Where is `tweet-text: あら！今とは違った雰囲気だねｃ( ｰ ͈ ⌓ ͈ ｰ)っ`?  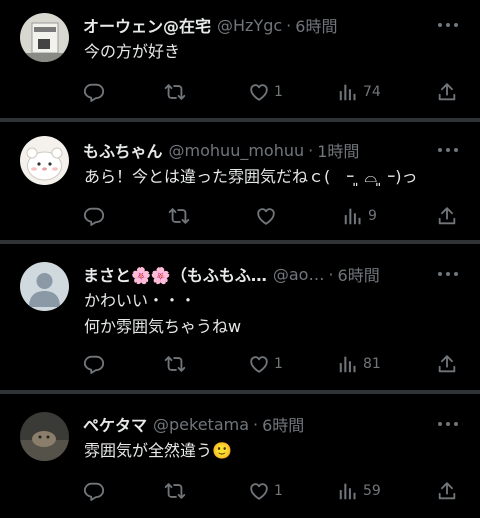
tweet-text: あら！今とは違った雰囲気だねｃ( ｰ ͈ ⌓ ͈ ｰ)っ is located at coordinates (251, 177).